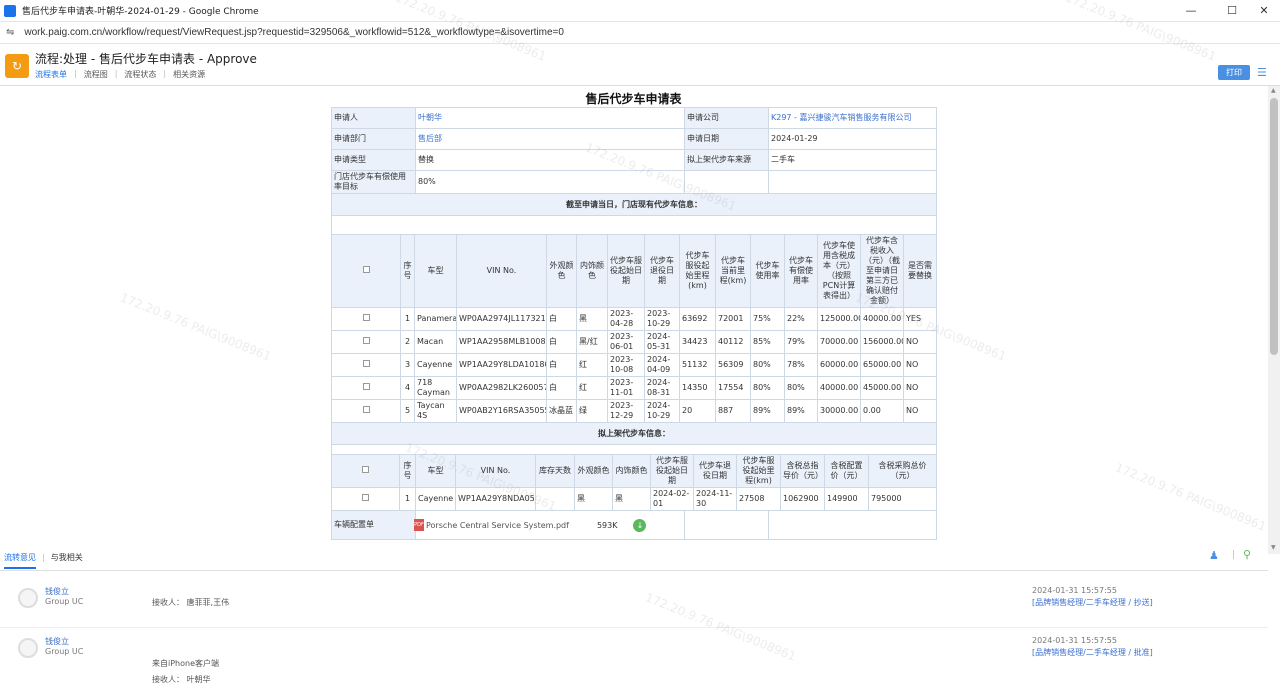 The height and width of the screenshot is (692, 1280). What do you see at coordinates (726, 160) in the screenshot?
I see `source-label: 拟上架代步车来源` at bounding box center [726, 160].